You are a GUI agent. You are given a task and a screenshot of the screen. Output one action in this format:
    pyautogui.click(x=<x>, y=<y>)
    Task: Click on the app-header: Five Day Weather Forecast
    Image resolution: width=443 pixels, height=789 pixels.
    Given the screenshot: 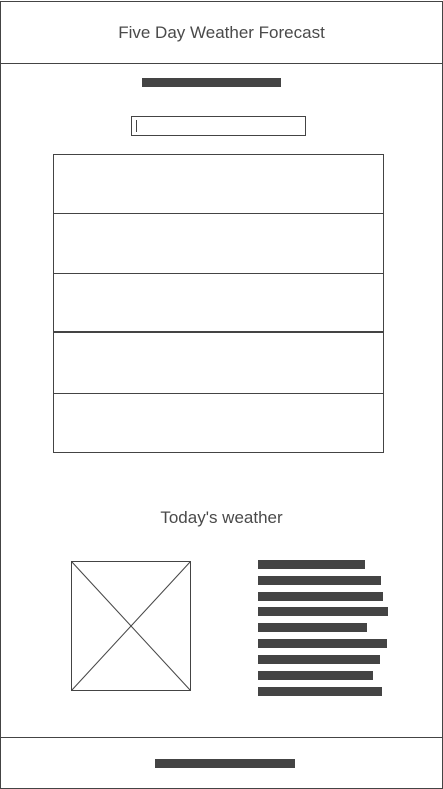 What is the action you would take?
    pyautogui.click(x=221, y=32)
    